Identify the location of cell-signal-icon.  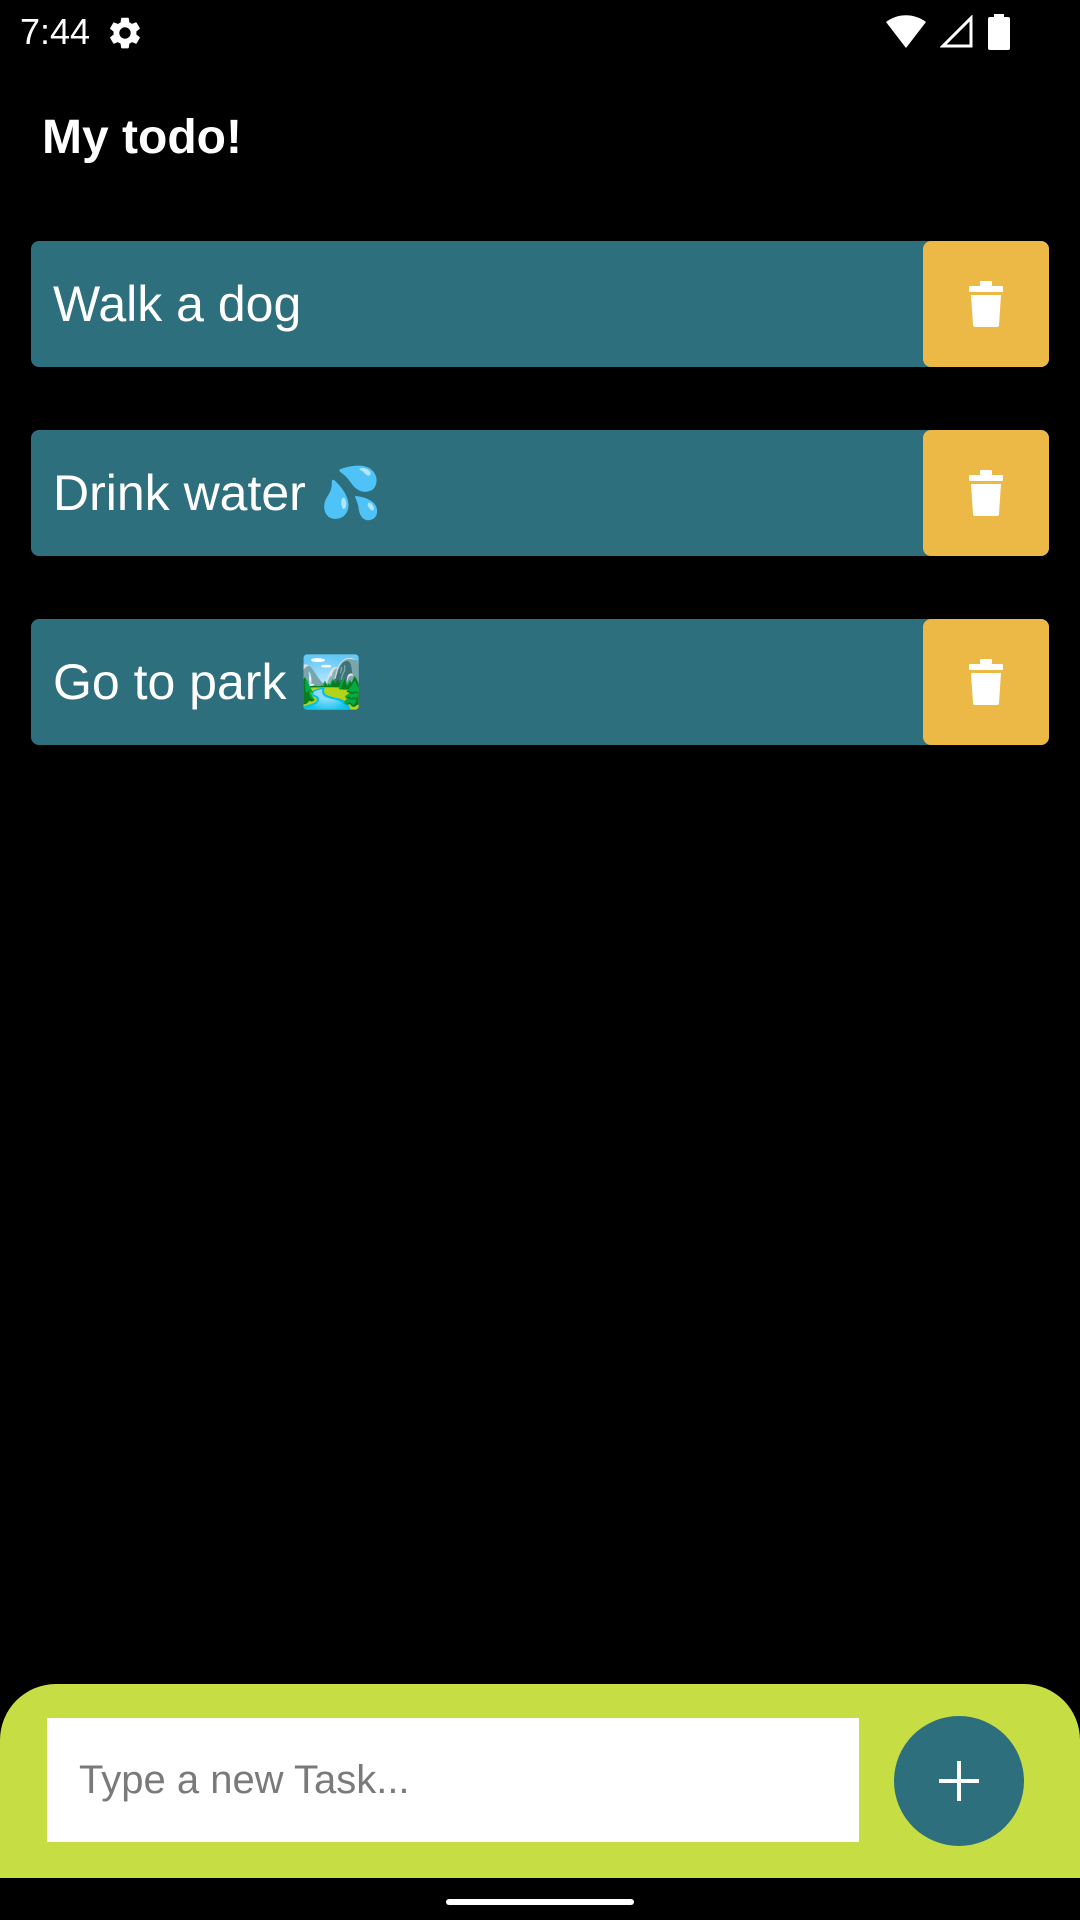
(956, 31).